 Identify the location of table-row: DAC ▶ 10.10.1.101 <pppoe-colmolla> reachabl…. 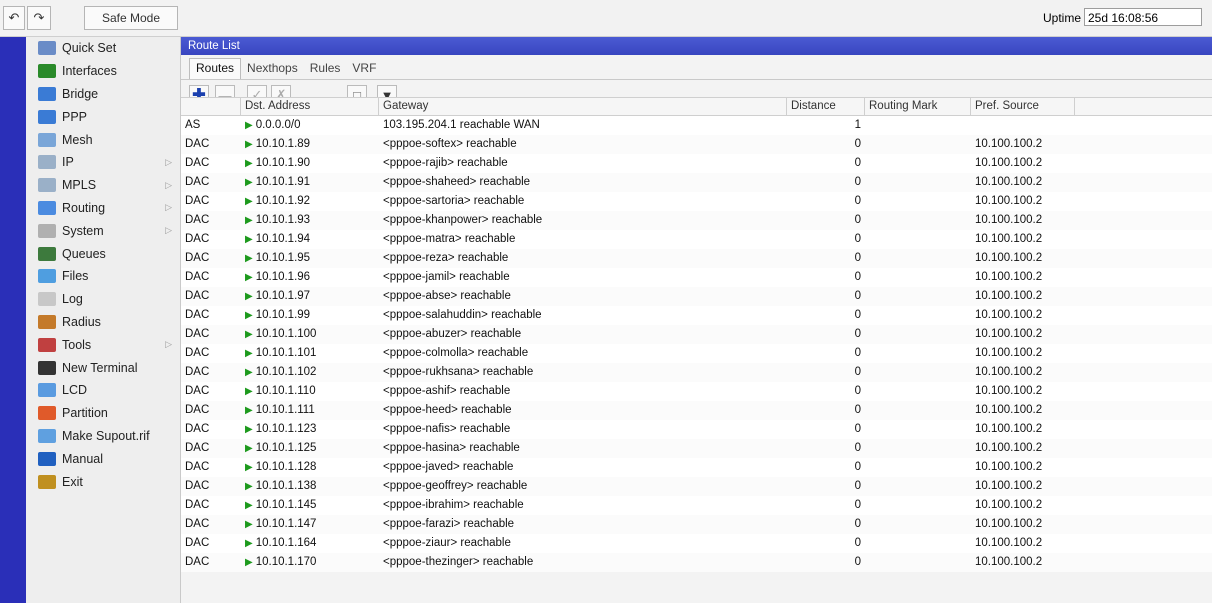
(696, 353).